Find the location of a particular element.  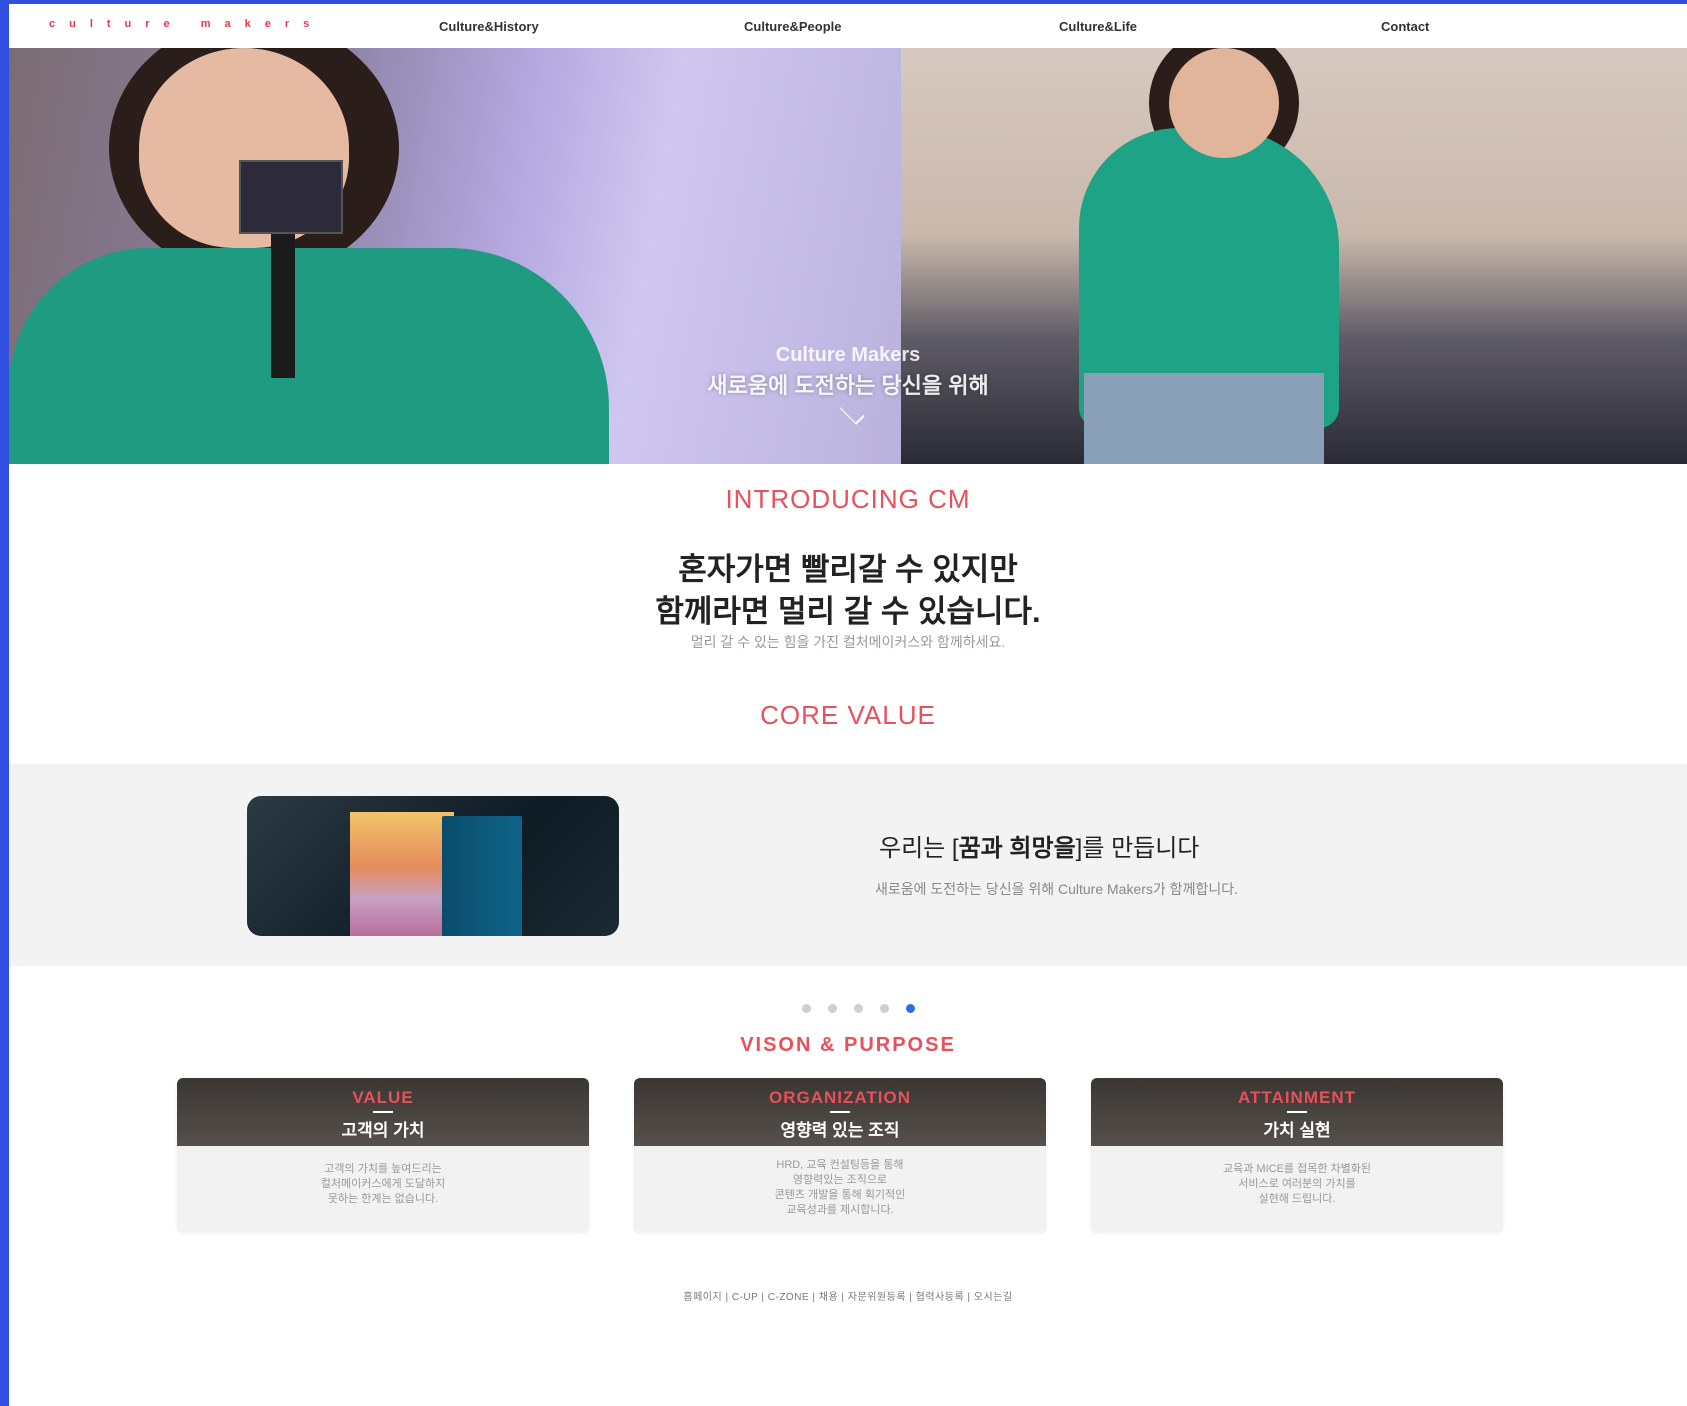

slider-dot-active is located at coordinates (910, 1008).